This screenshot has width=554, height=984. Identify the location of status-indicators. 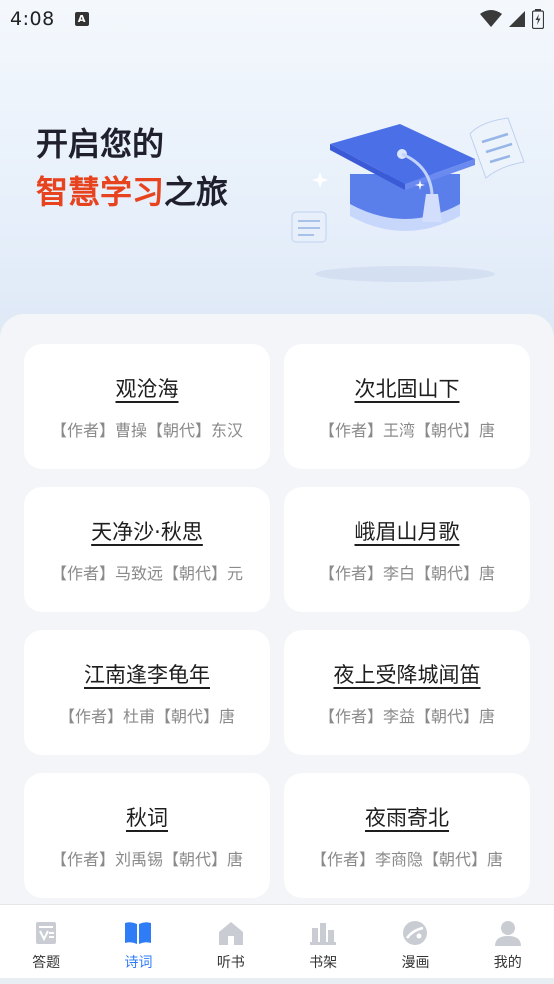
(512, 19).